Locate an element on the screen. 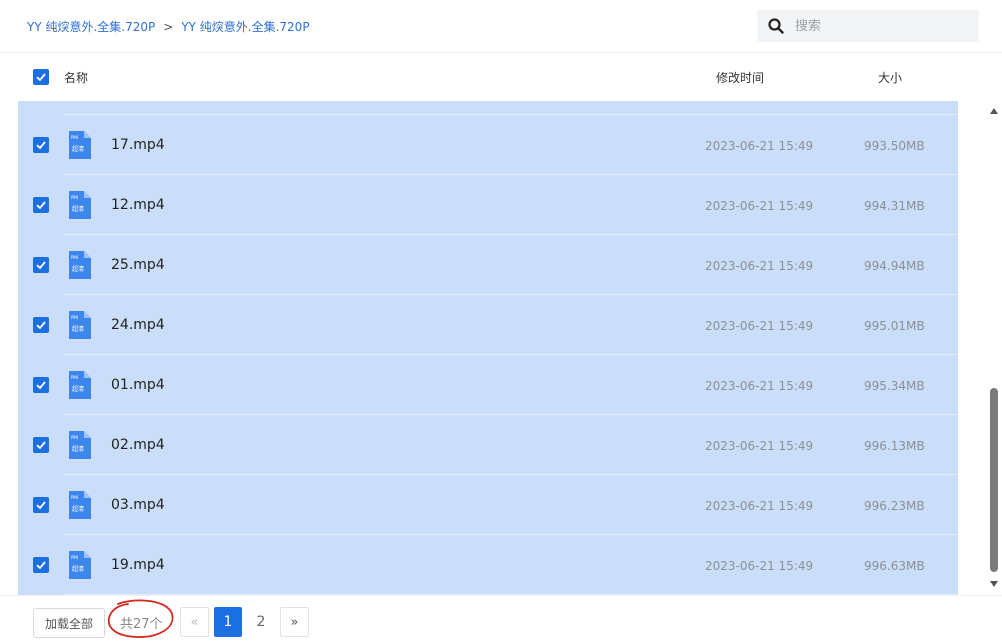  file-row: PMI 超清 24.mp4 2023-06-21 15:49 995.01MB is located at coordinates (488, 325).